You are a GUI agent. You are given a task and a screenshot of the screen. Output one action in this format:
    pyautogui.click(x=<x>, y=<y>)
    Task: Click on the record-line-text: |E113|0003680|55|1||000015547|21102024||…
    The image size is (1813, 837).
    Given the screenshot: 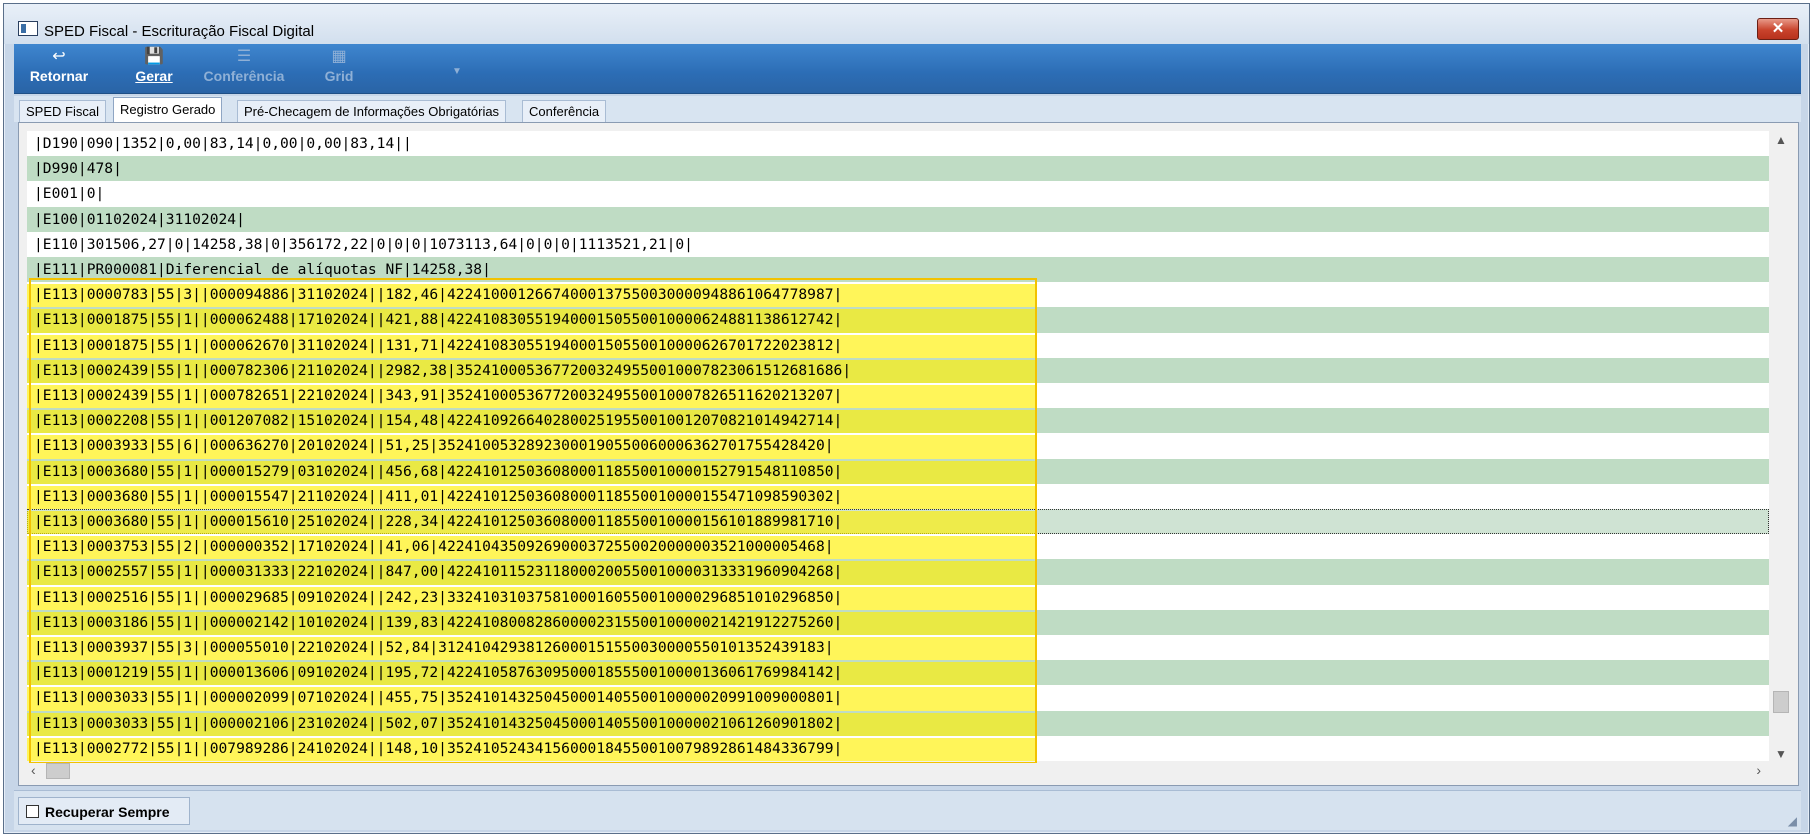 What is the action you would take?
    pyautogui.click(x=438, y=496)
    